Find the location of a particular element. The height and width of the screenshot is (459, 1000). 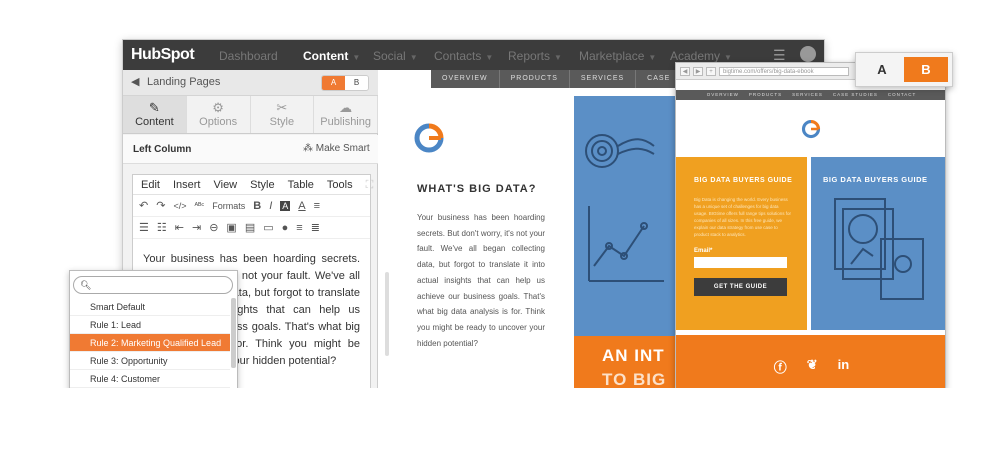

rule-option-selected: Rule 2: Marketing Qualified Lead is located at coordinates (150, 343).